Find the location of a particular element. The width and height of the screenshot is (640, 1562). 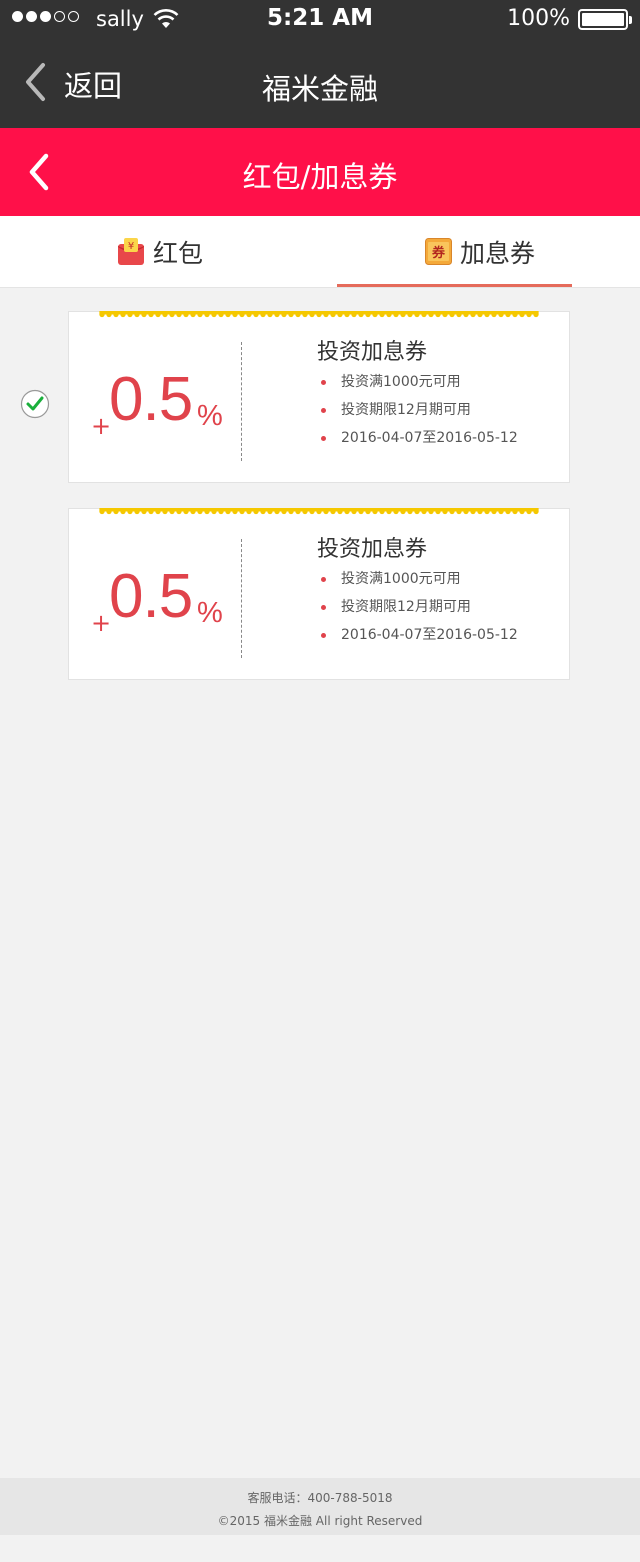

tab-red-packet: ¥ 红包 is located at coordinates (160, 251).